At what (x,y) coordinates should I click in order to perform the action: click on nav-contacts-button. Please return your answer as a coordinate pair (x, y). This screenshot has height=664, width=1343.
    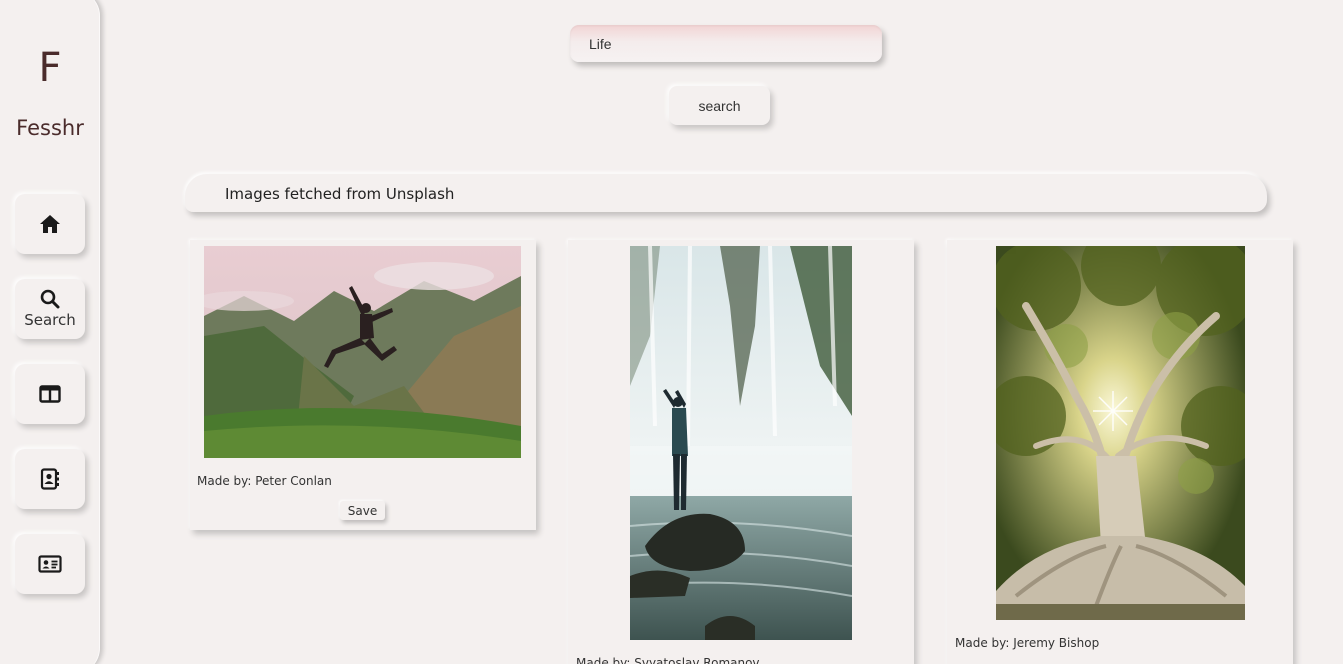
    Looking at the image, I should click on (50, 479).